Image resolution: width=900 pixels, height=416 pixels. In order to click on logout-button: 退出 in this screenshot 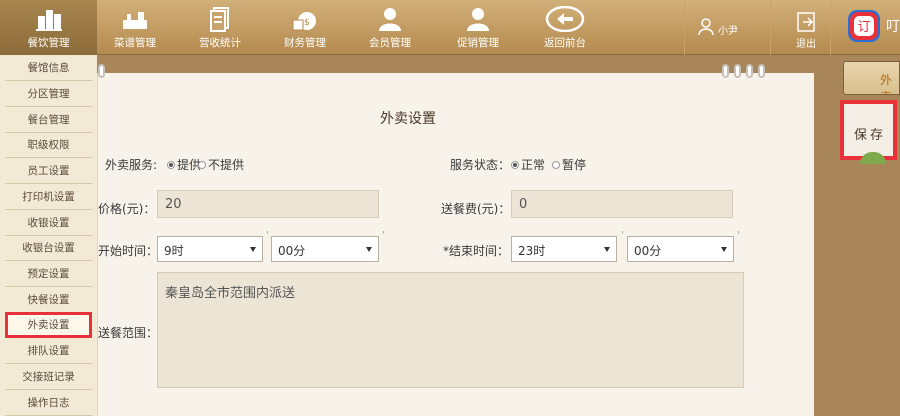, I will do `click(806, 30)`.